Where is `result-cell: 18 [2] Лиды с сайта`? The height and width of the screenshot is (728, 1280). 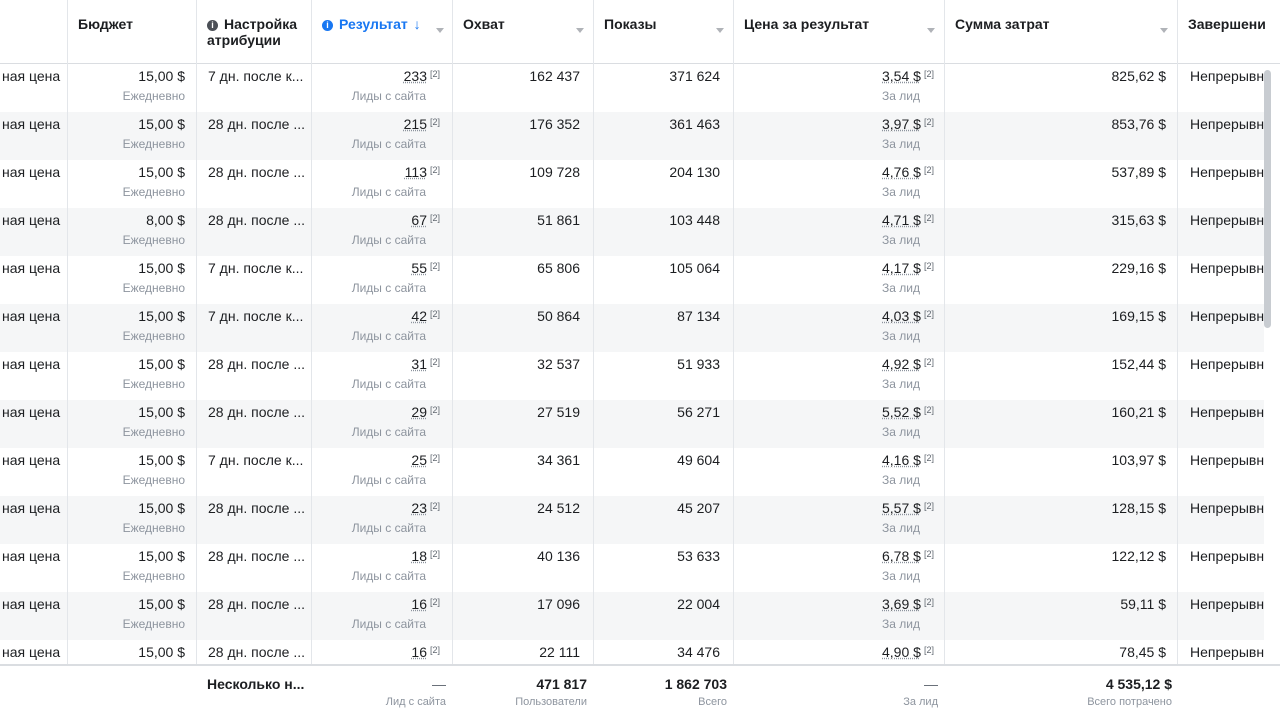 result-cell: 18 [2] Лиды с сайта is located at coordinates (382, 568).